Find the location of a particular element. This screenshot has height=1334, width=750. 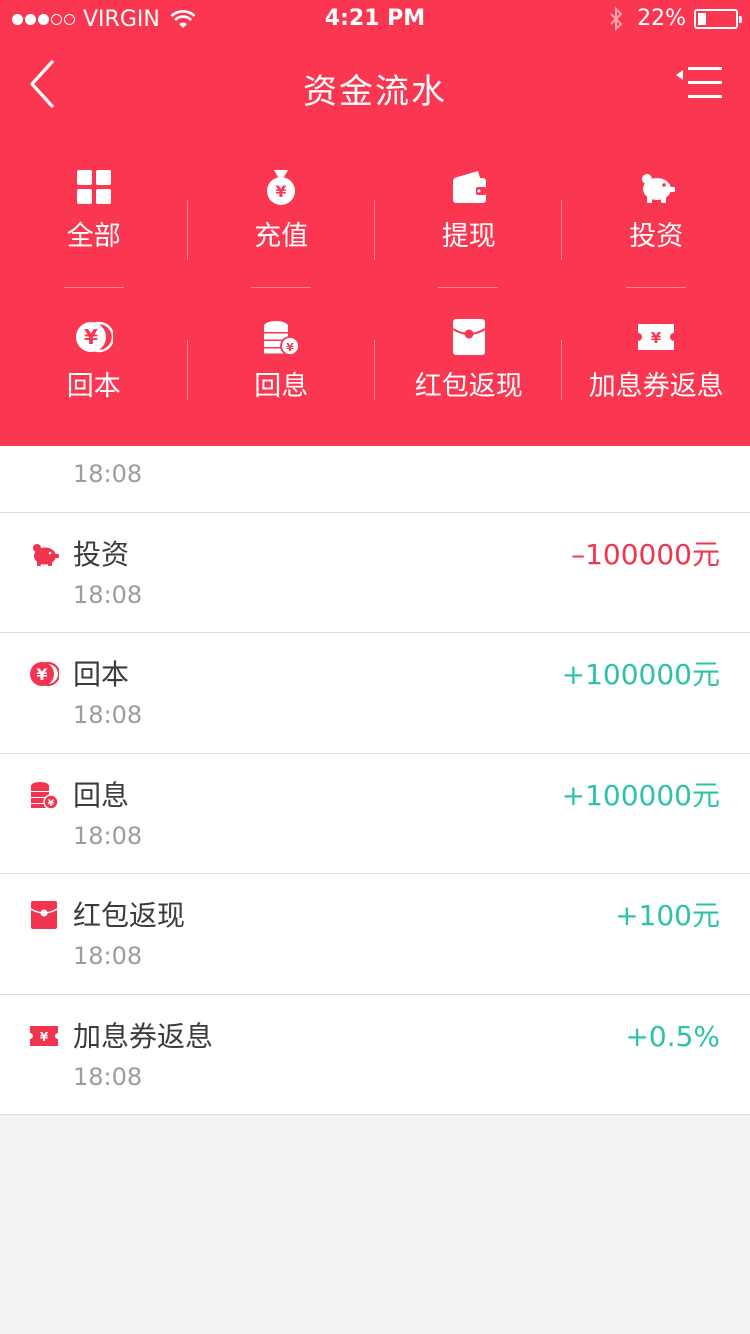

status-right: 22% is located at coordinates (675, 18).